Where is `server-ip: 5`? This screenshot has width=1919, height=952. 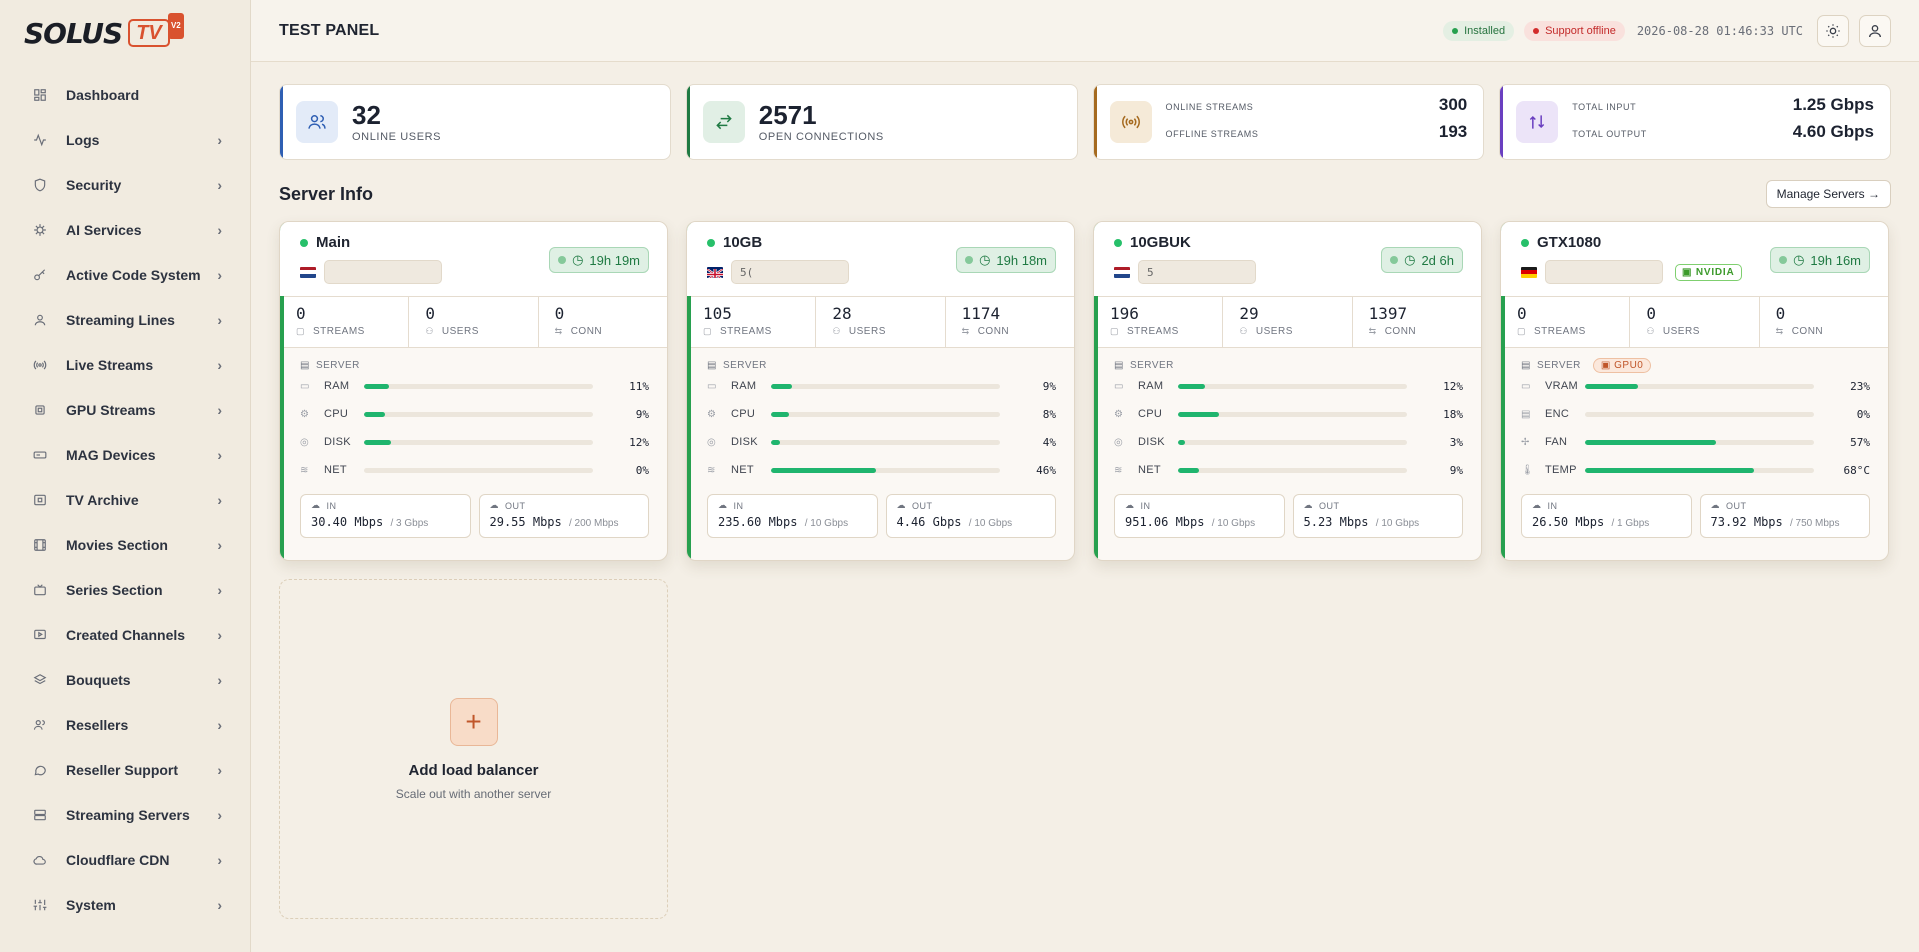
server-ip: 5 is located at coordinates (1197, 272).